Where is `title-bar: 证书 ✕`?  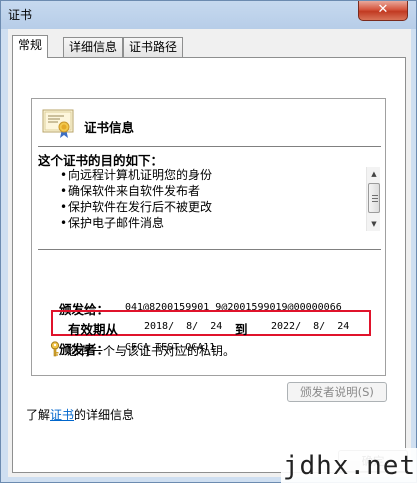 title-bar: 证书 ✕ is located at coordinates (209, 14).